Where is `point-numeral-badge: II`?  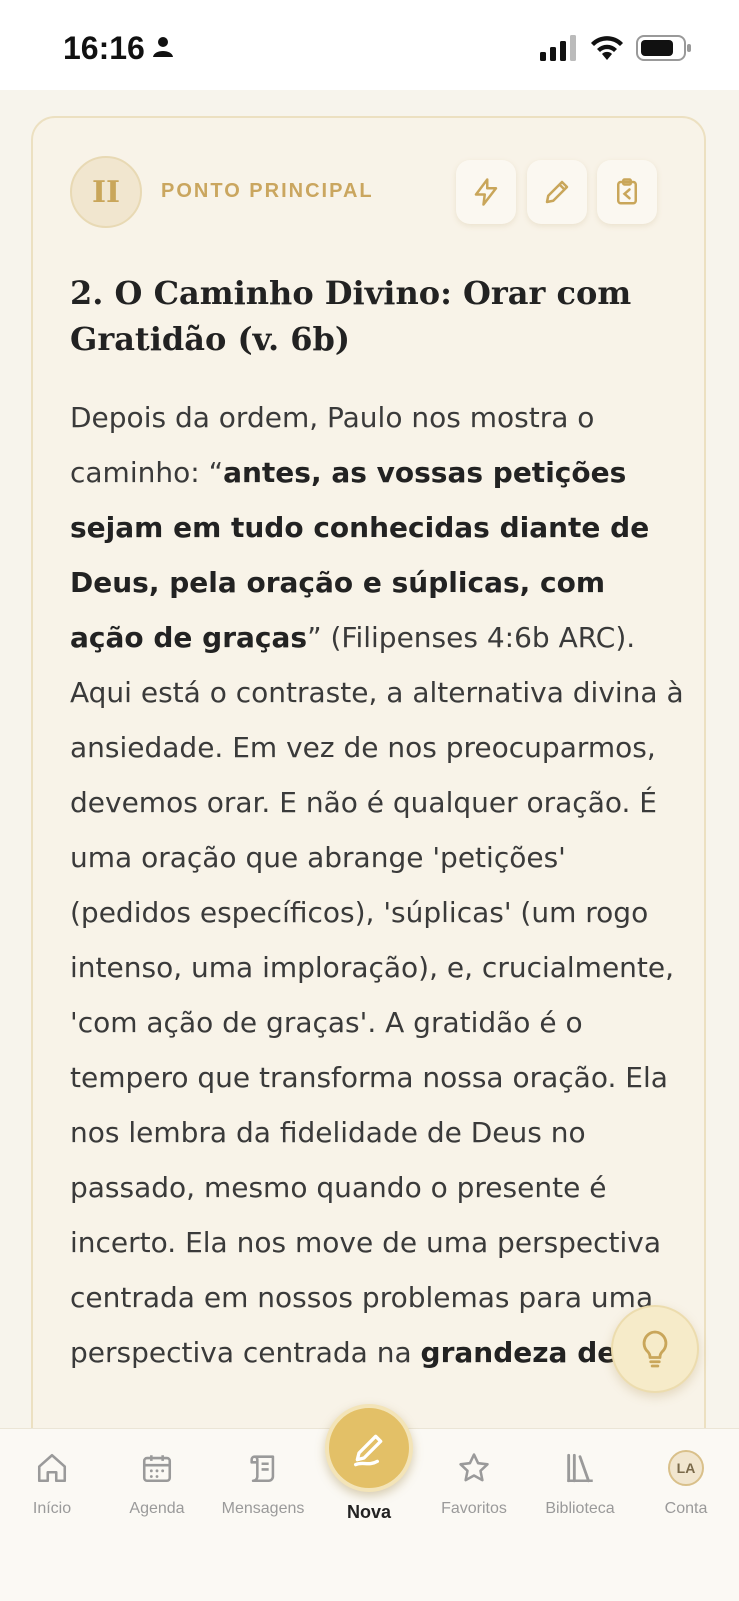 point-numeral-badge: II is located at coordinates (106, 192).